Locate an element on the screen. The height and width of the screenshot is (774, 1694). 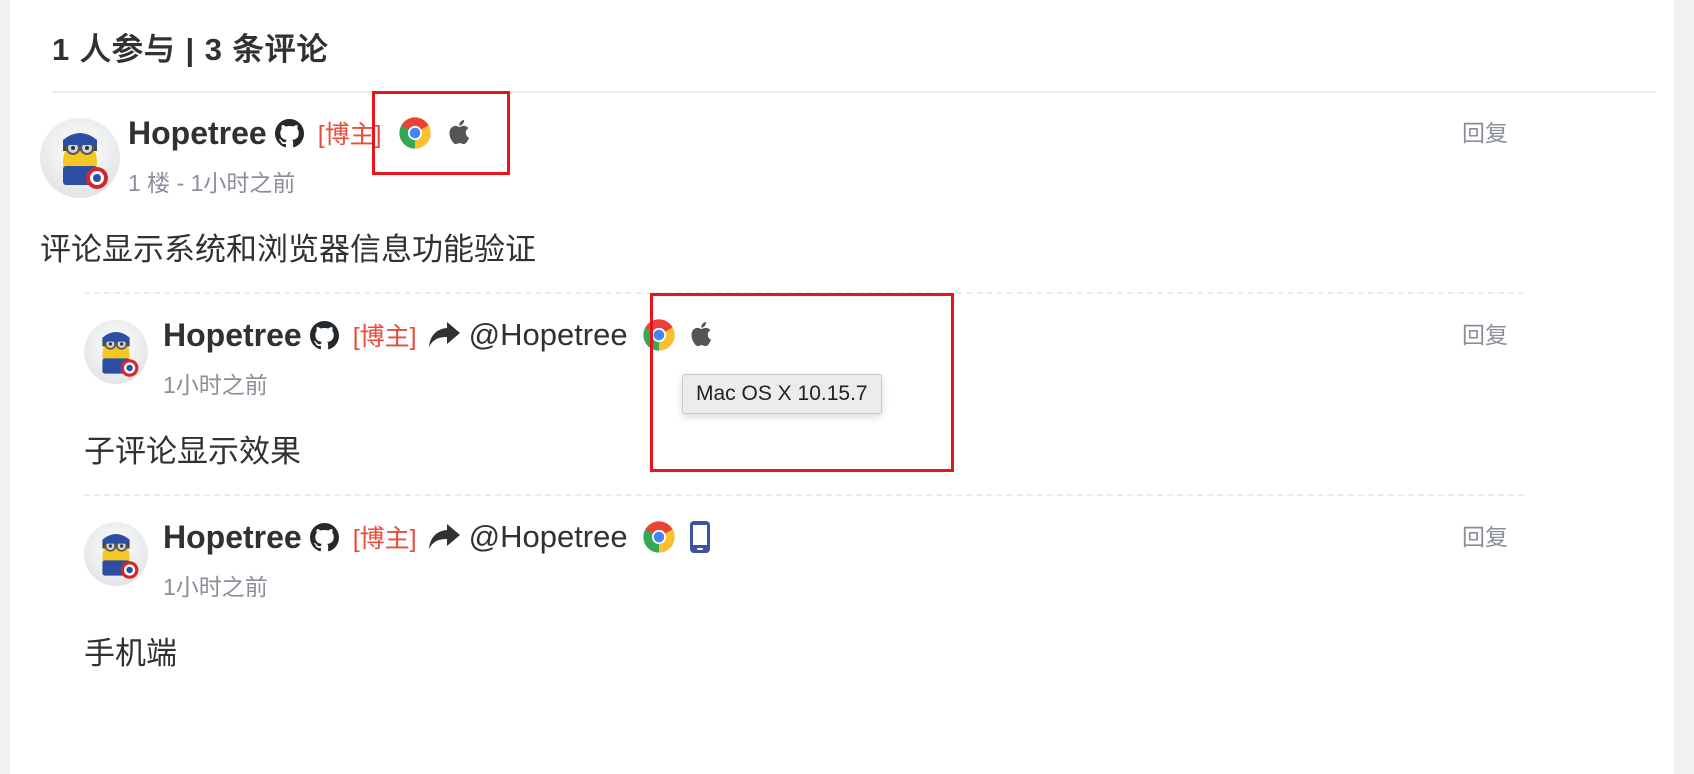
header-divider is located at coordinates (854, 92).